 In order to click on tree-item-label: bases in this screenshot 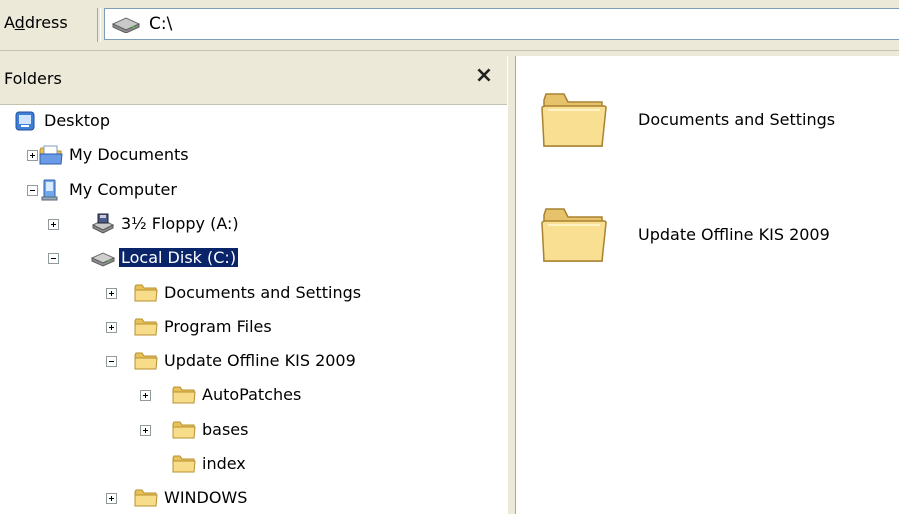, I will do `click(225, 429)`.